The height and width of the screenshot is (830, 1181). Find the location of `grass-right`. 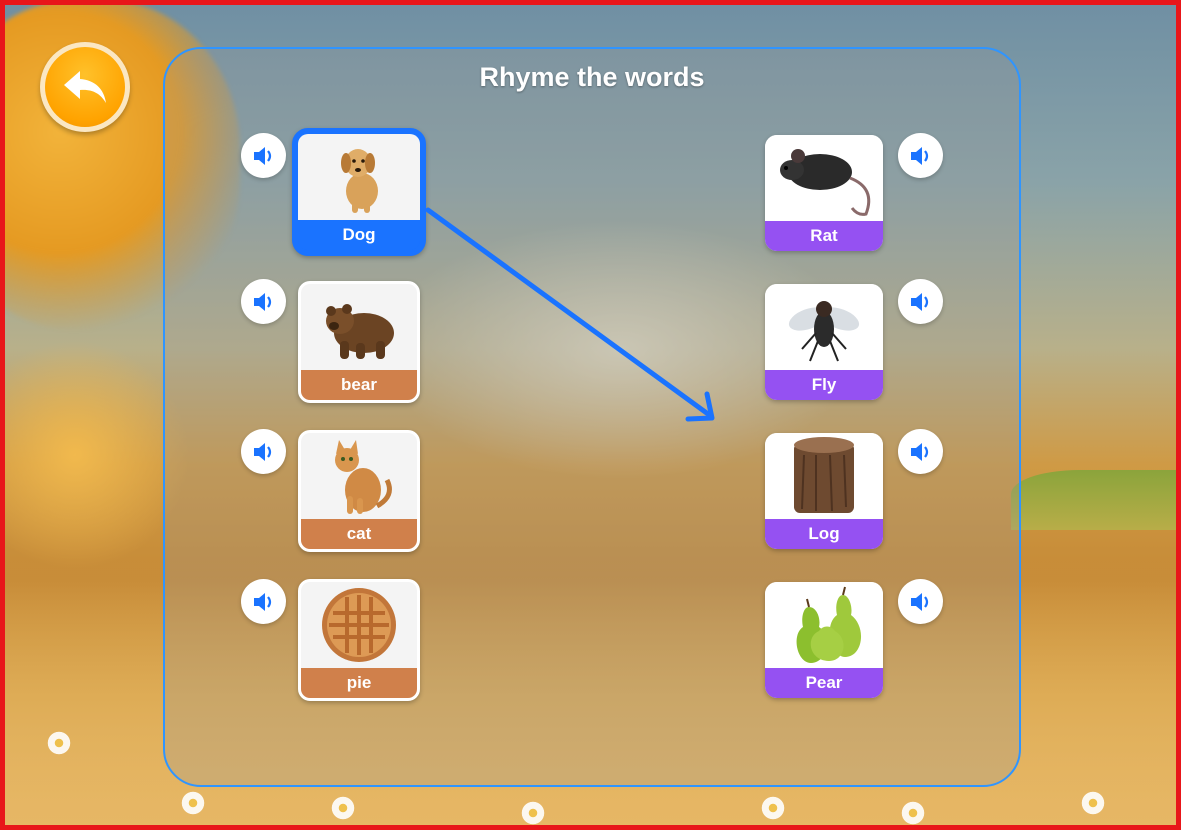

grass-right is located at coordinates (1096, 500).